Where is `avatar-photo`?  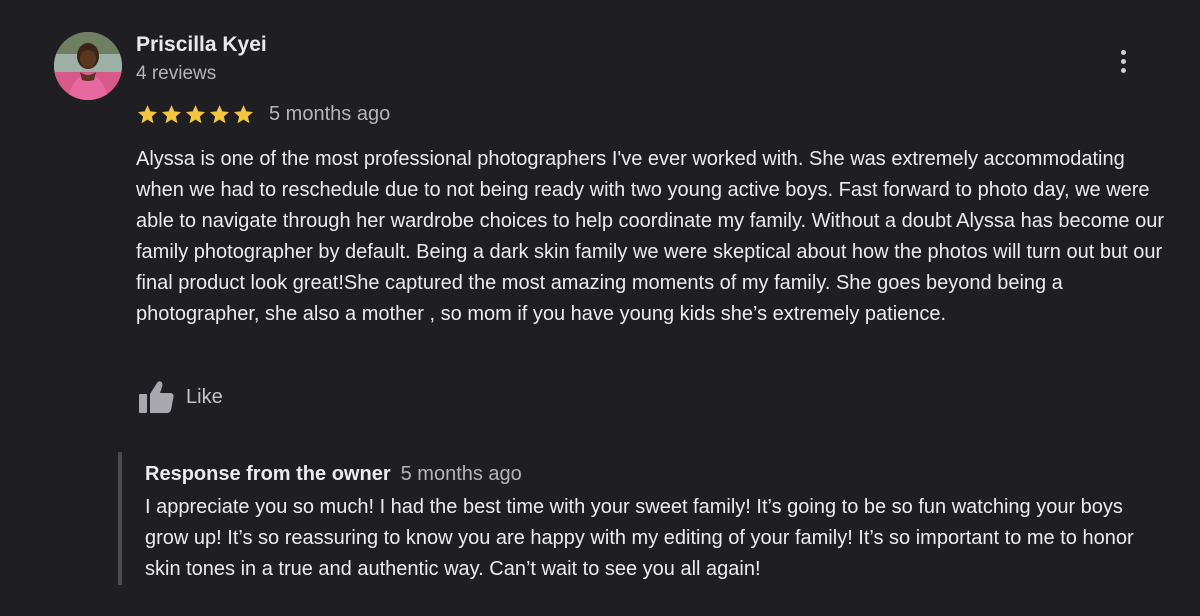
avatar-photo is located at coordinates (88, 66).